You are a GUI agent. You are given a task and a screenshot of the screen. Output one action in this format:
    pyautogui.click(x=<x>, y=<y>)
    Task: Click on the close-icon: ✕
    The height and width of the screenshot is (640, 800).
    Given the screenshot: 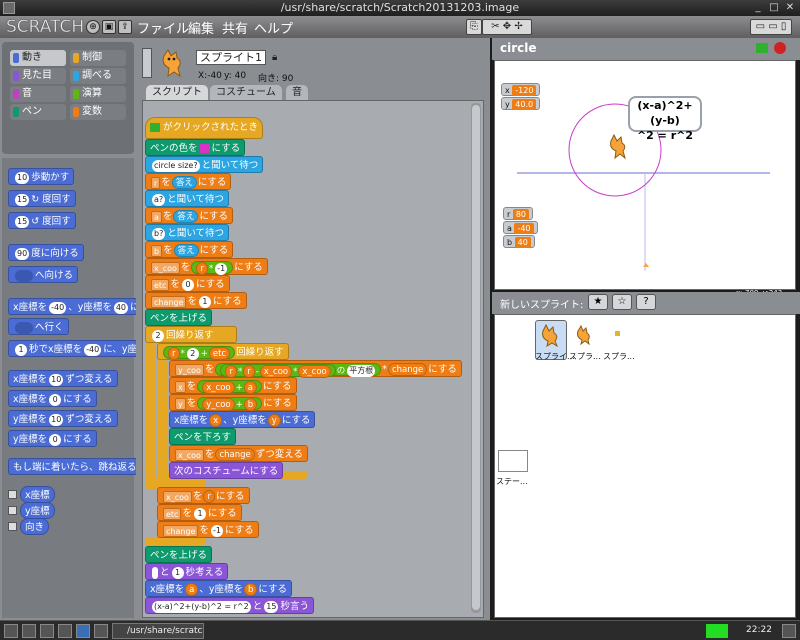 What is the action you would take?
    pyautogui.click(x=790, y=8)
    